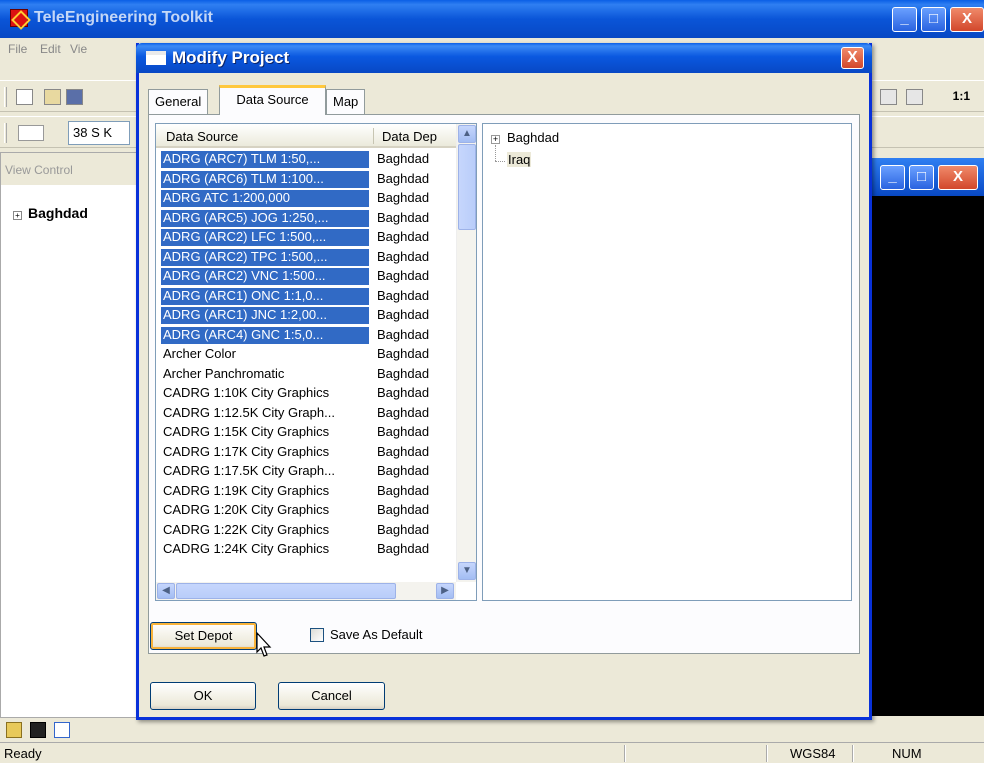 The image size is (984, 763). I want to click on table-row: CADRG 1:22K City Graphics Baghdad, so click(306, 530).